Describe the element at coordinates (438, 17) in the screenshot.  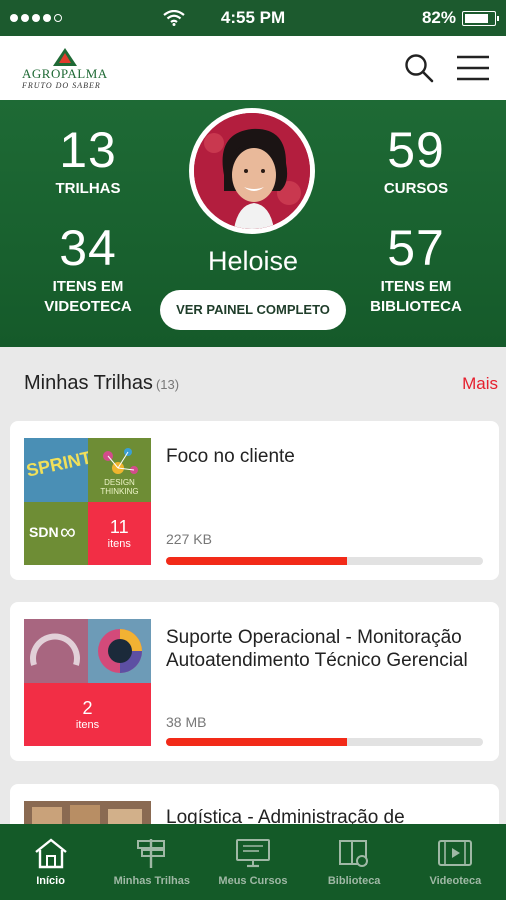
I see `battery-percent: 82%` at that location.